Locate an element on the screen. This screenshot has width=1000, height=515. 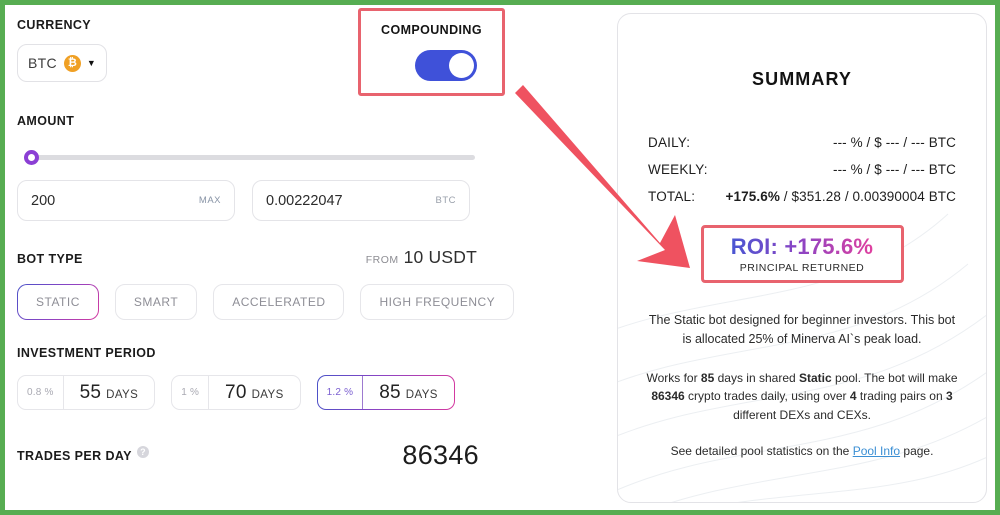
chevron-down-icon: ▼ is located at coordinates (91, 63).